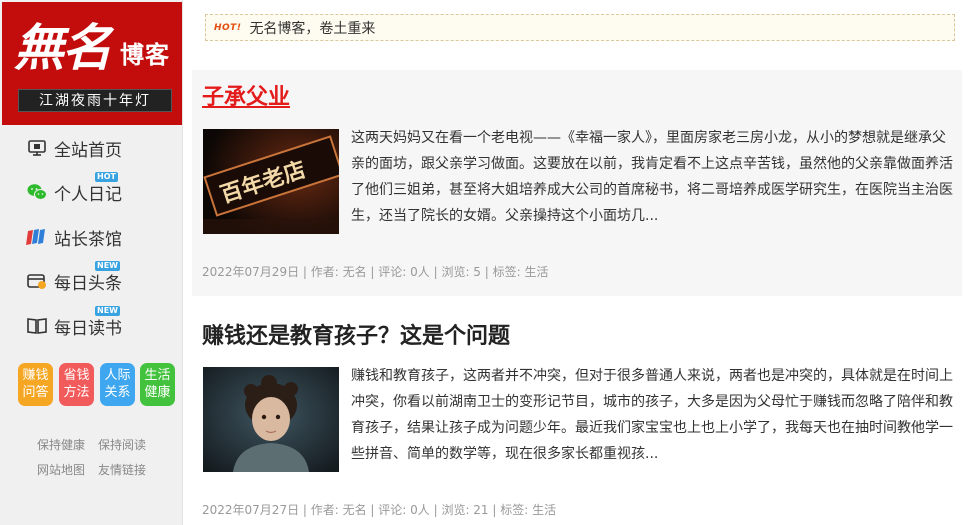 Image resolution: width=970 pixels, height=525 pixels. What do you see at coordinates (63, 47) in the screenshot?
I see `logo-main-text: 無名` at bounding box center [63, 47].